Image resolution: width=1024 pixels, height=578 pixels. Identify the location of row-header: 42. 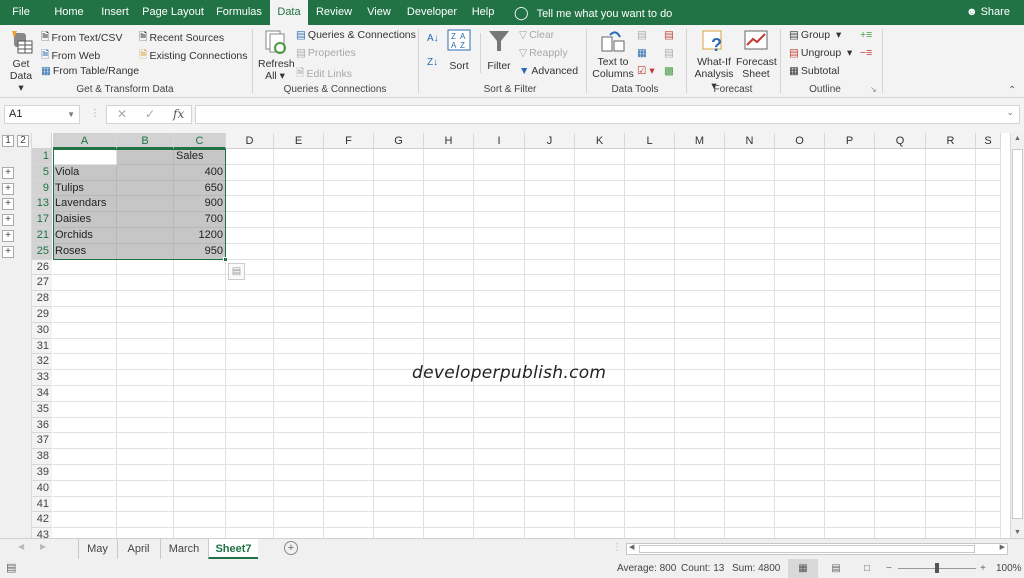
(42, 520).